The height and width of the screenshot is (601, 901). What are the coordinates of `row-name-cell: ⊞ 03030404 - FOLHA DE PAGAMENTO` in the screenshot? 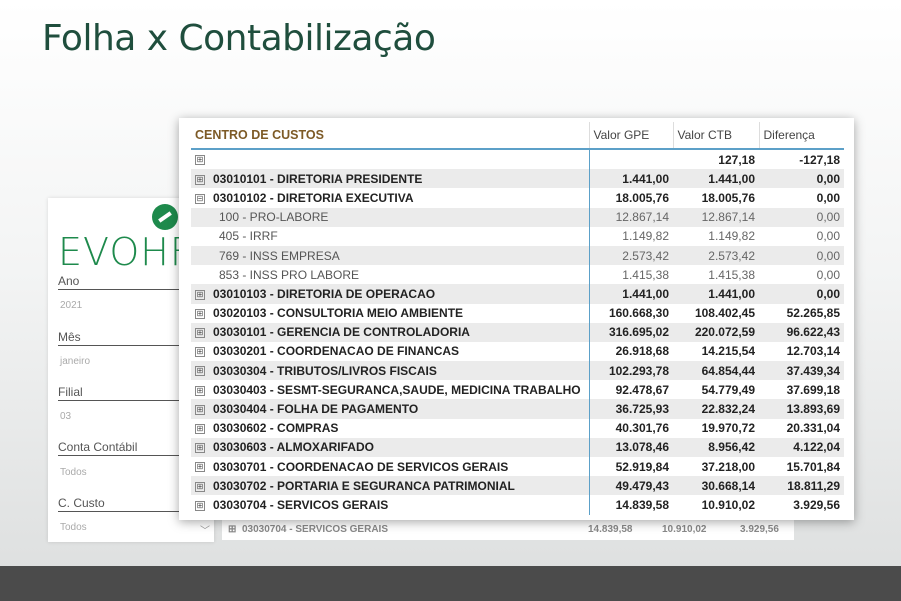 It's located at (390, 409).